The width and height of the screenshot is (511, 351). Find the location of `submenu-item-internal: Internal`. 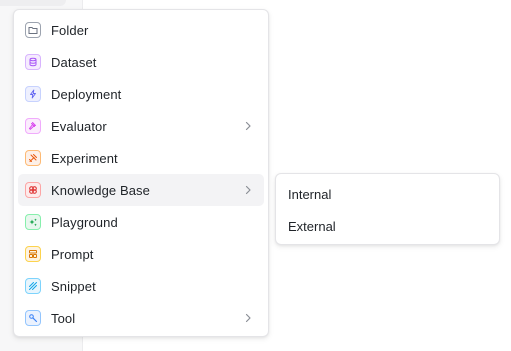

submenu-item-internal: Internal is located at coordinates (387, 194).